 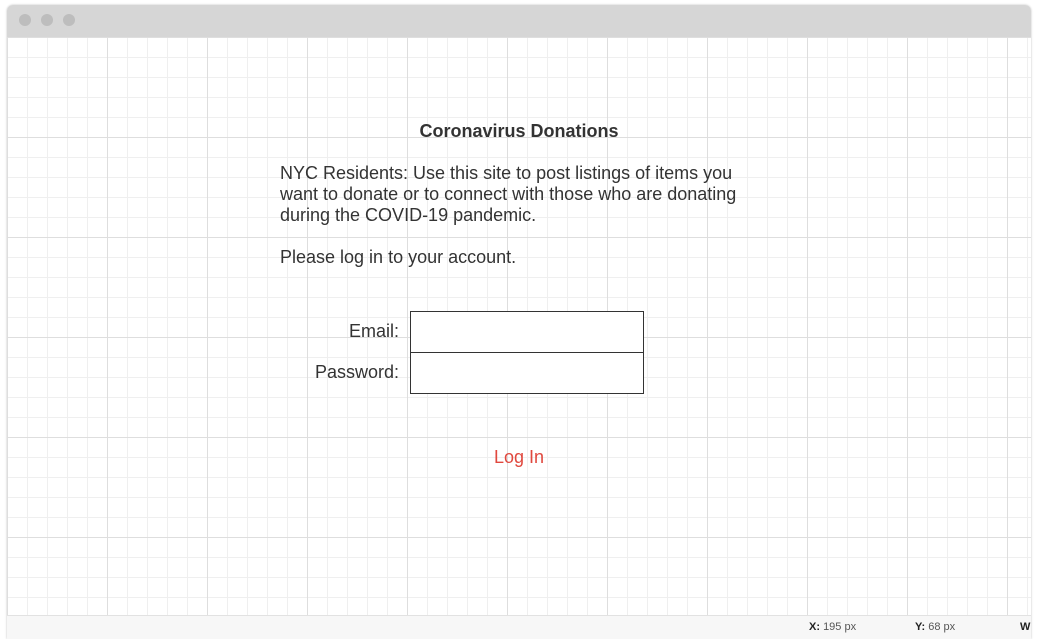 I want to click on status-bar: X: 195 px Y: 68 px W:, so click(x=519, y=627).